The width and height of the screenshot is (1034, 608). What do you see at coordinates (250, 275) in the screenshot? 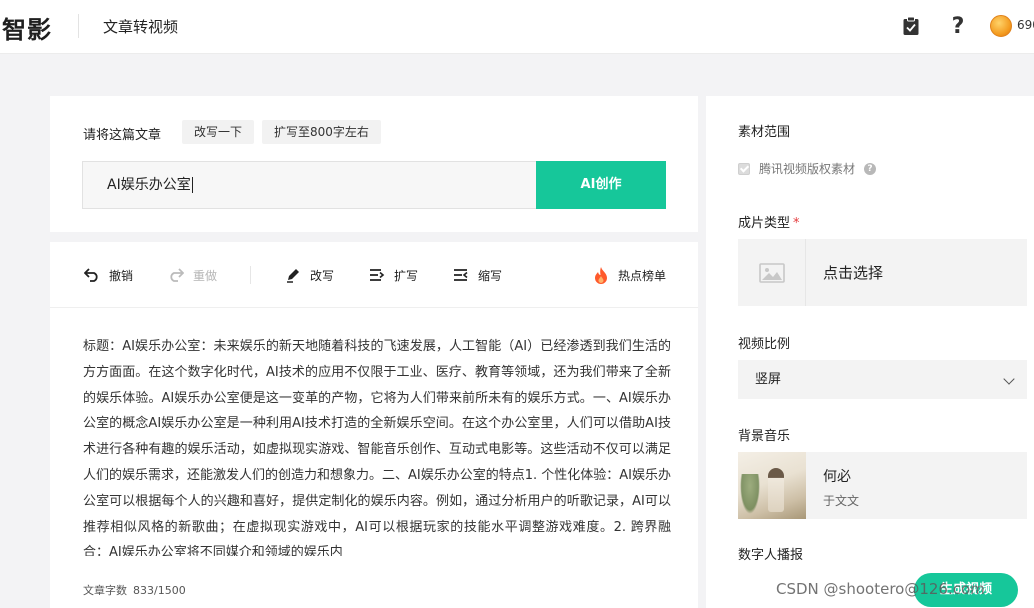
I see `toolbar-divider` at bounding box center [250, 275].